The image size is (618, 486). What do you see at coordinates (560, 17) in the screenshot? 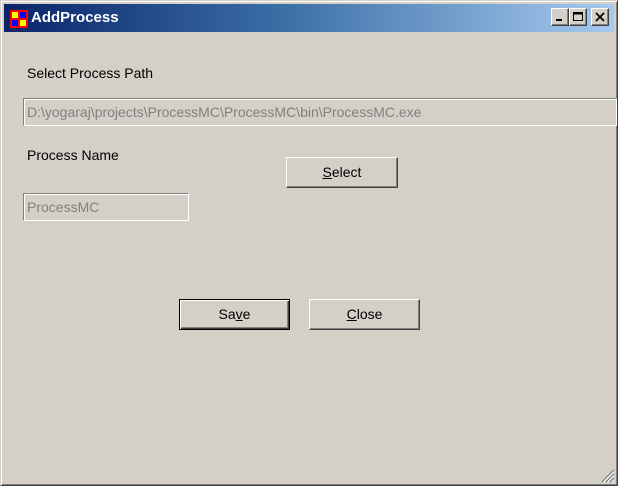
I see `minimize-button` at bounding box center [560, 17].